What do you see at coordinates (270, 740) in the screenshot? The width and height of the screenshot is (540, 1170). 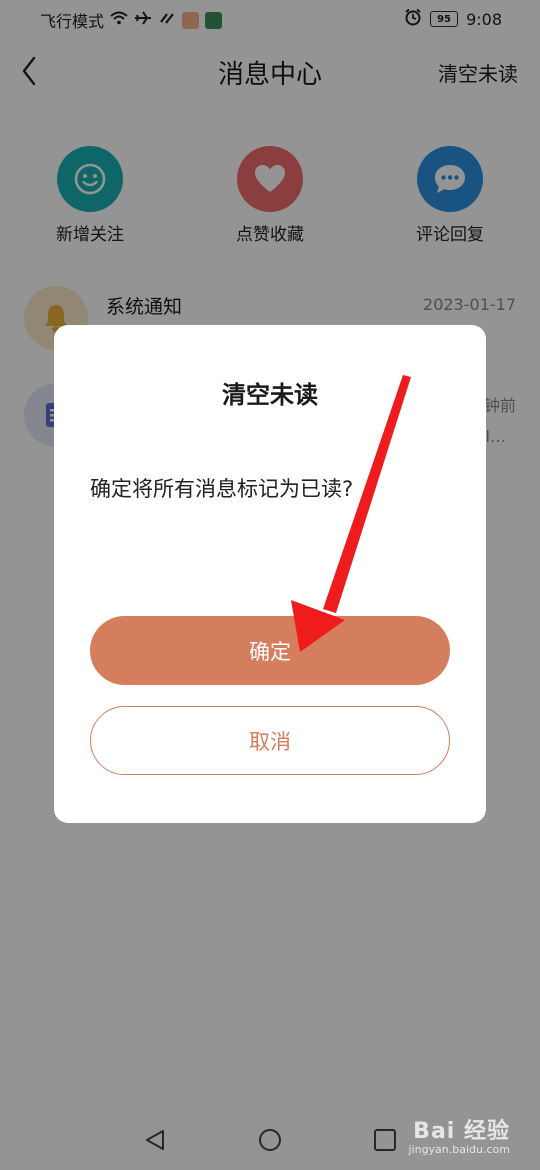 I see `cancel-button: 取消` at bounding box center [270, 740].